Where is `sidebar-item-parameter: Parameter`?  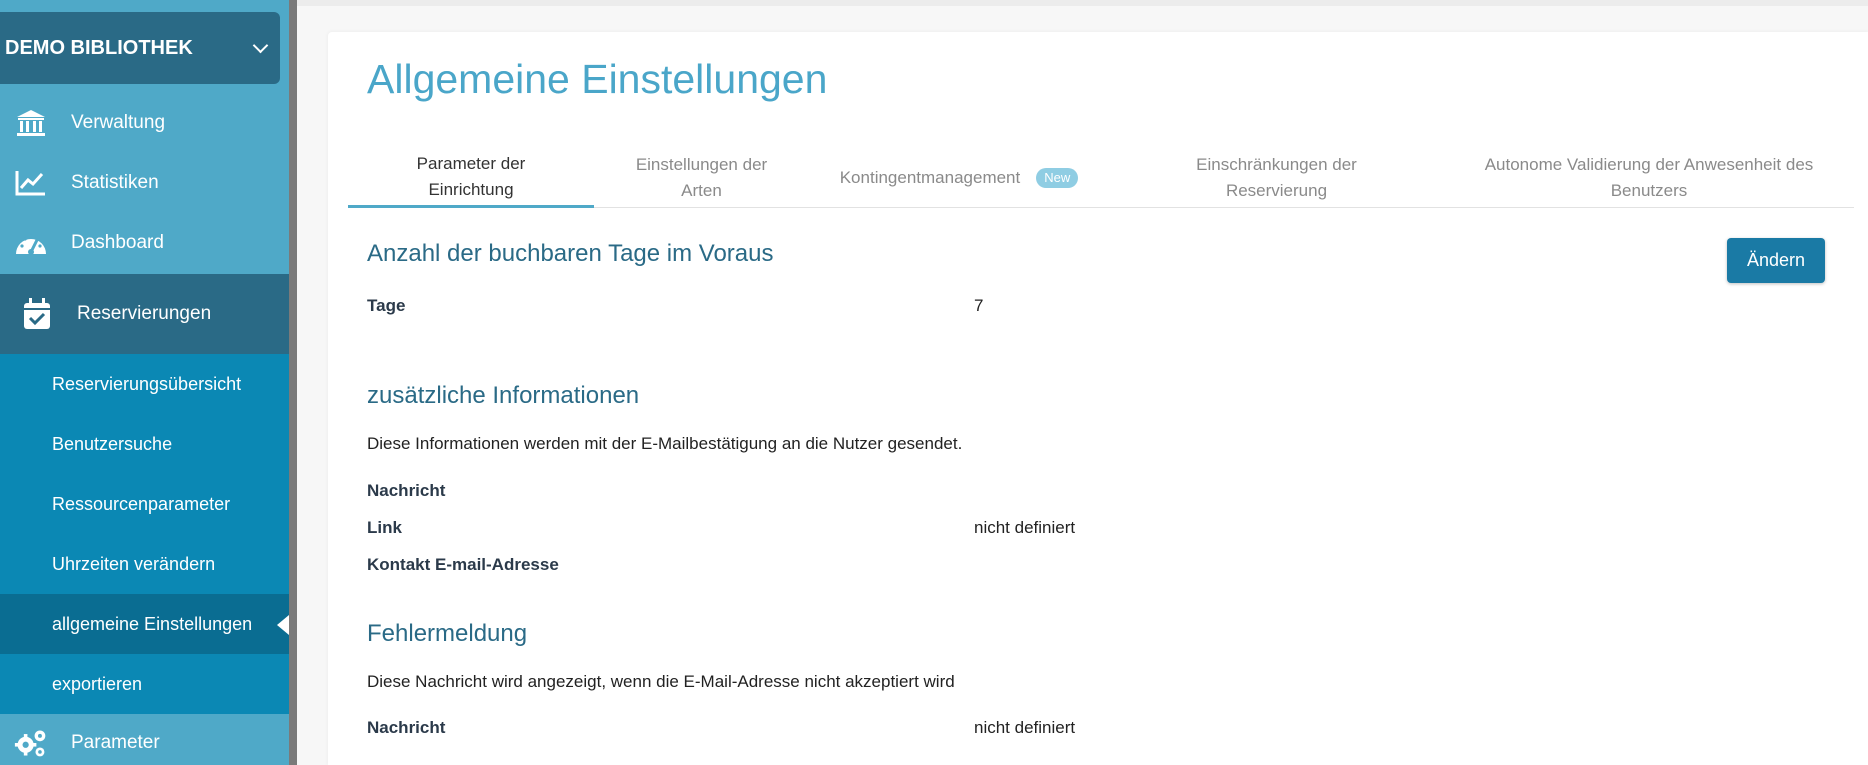 sidebar-item-parameter: Parameter is located at coordinates (144, 739).